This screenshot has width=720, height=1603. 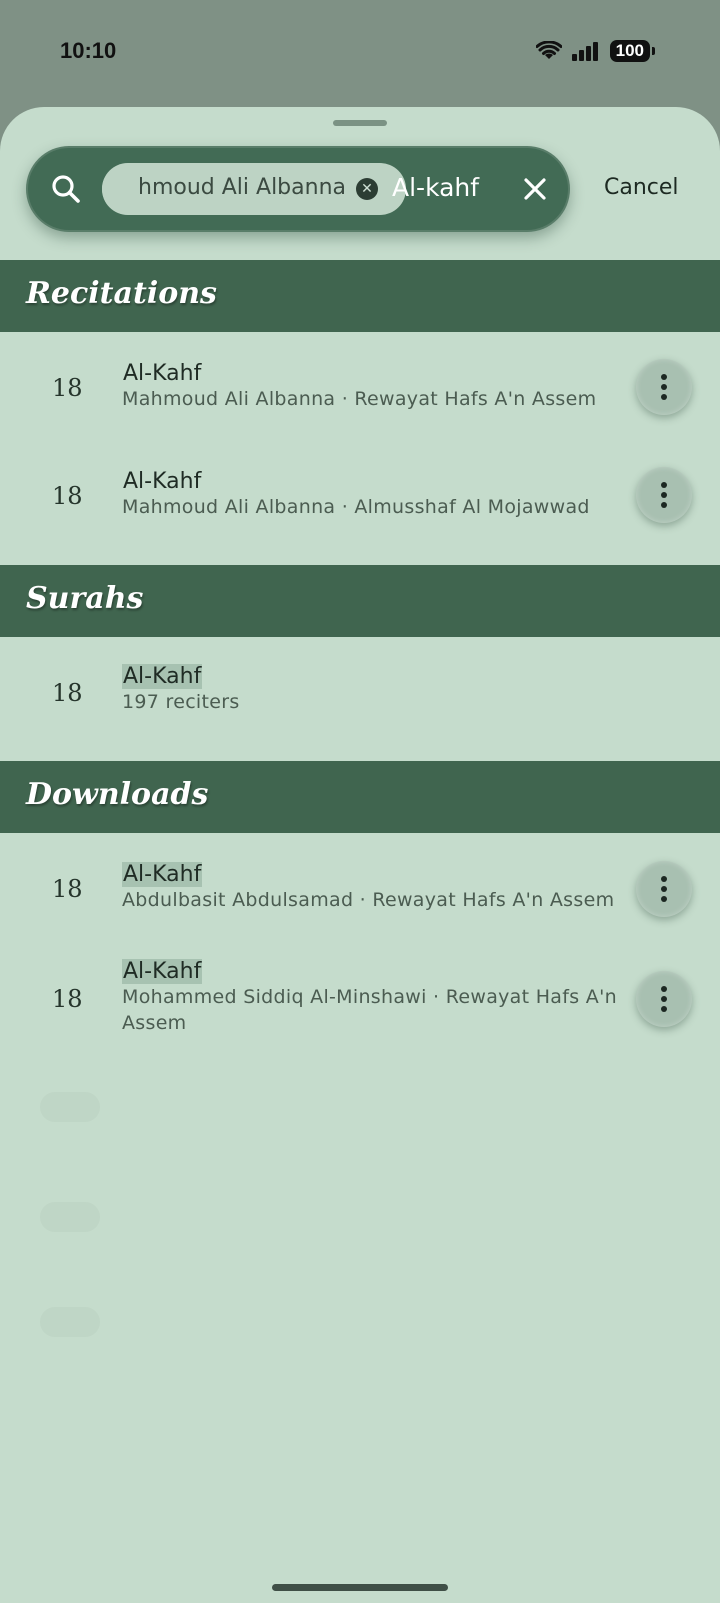 I want to click on search-bar: hmoud Ali Albanna ✕ Al-kahf, so click(x=298, y=189).